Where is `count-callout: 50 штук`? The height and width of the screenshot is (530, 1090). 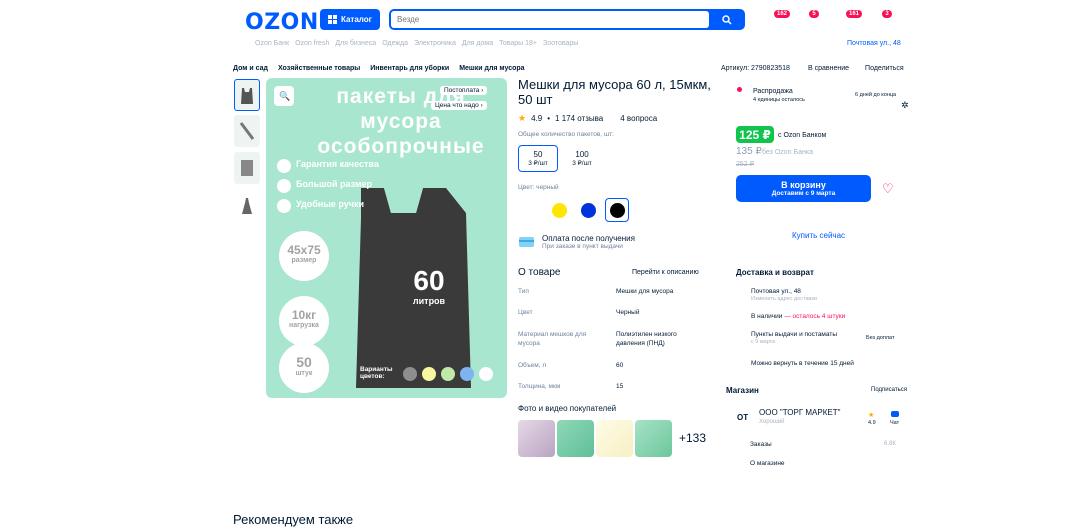 count-callout: 50 штук is located at coordinates (304, 365).